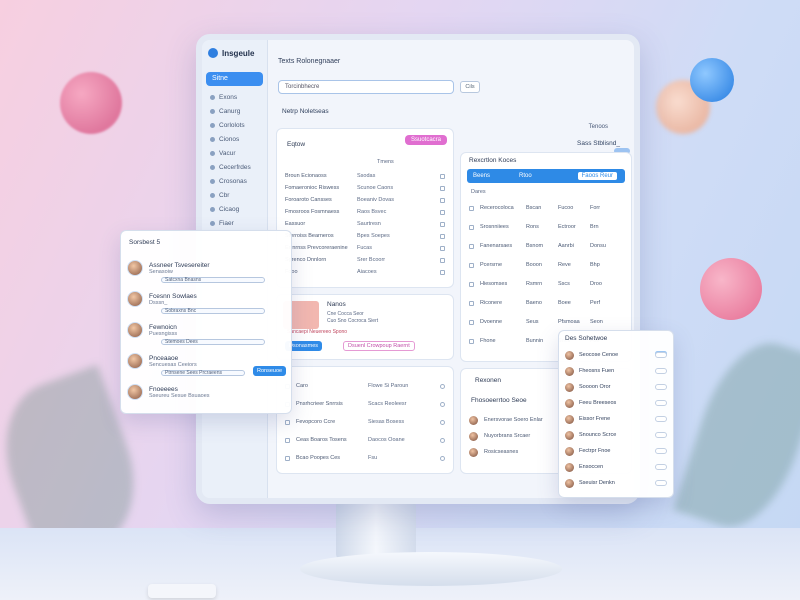 The width and height of the screenshot is (800, 600). What do you see at coordinates (616, 435) in the screenshot?
I see `member-row: Snounco Scrce` at bounding box center [616, 435].